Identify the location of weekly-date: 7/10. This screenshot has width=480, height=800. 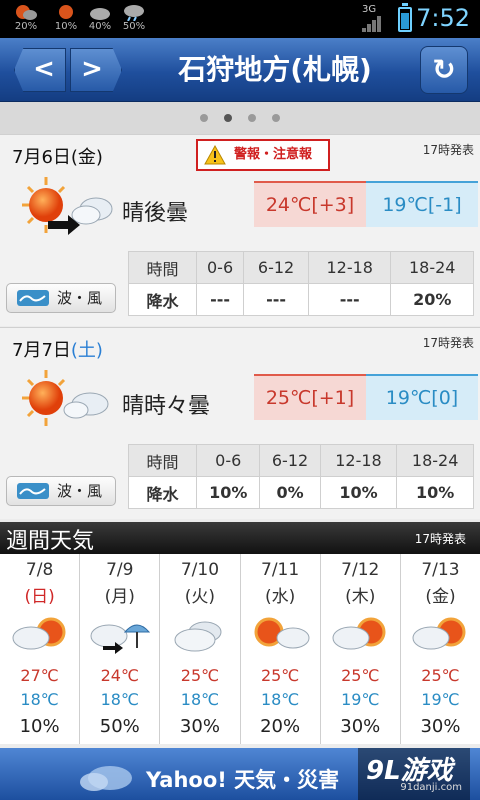
(200, 570).